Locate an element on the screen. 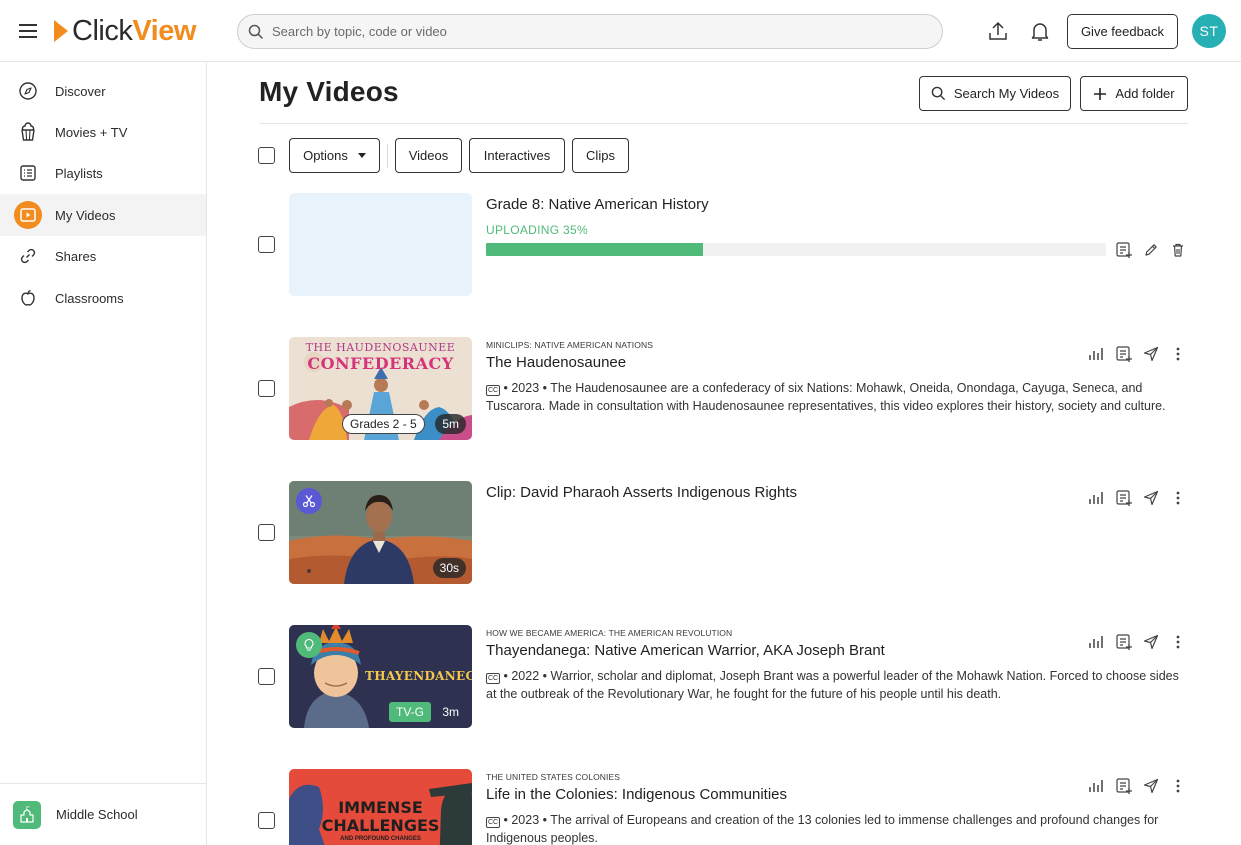 The image size is (1241, 845). clickview-logo: ClickView is located at coordinates (125, 31).